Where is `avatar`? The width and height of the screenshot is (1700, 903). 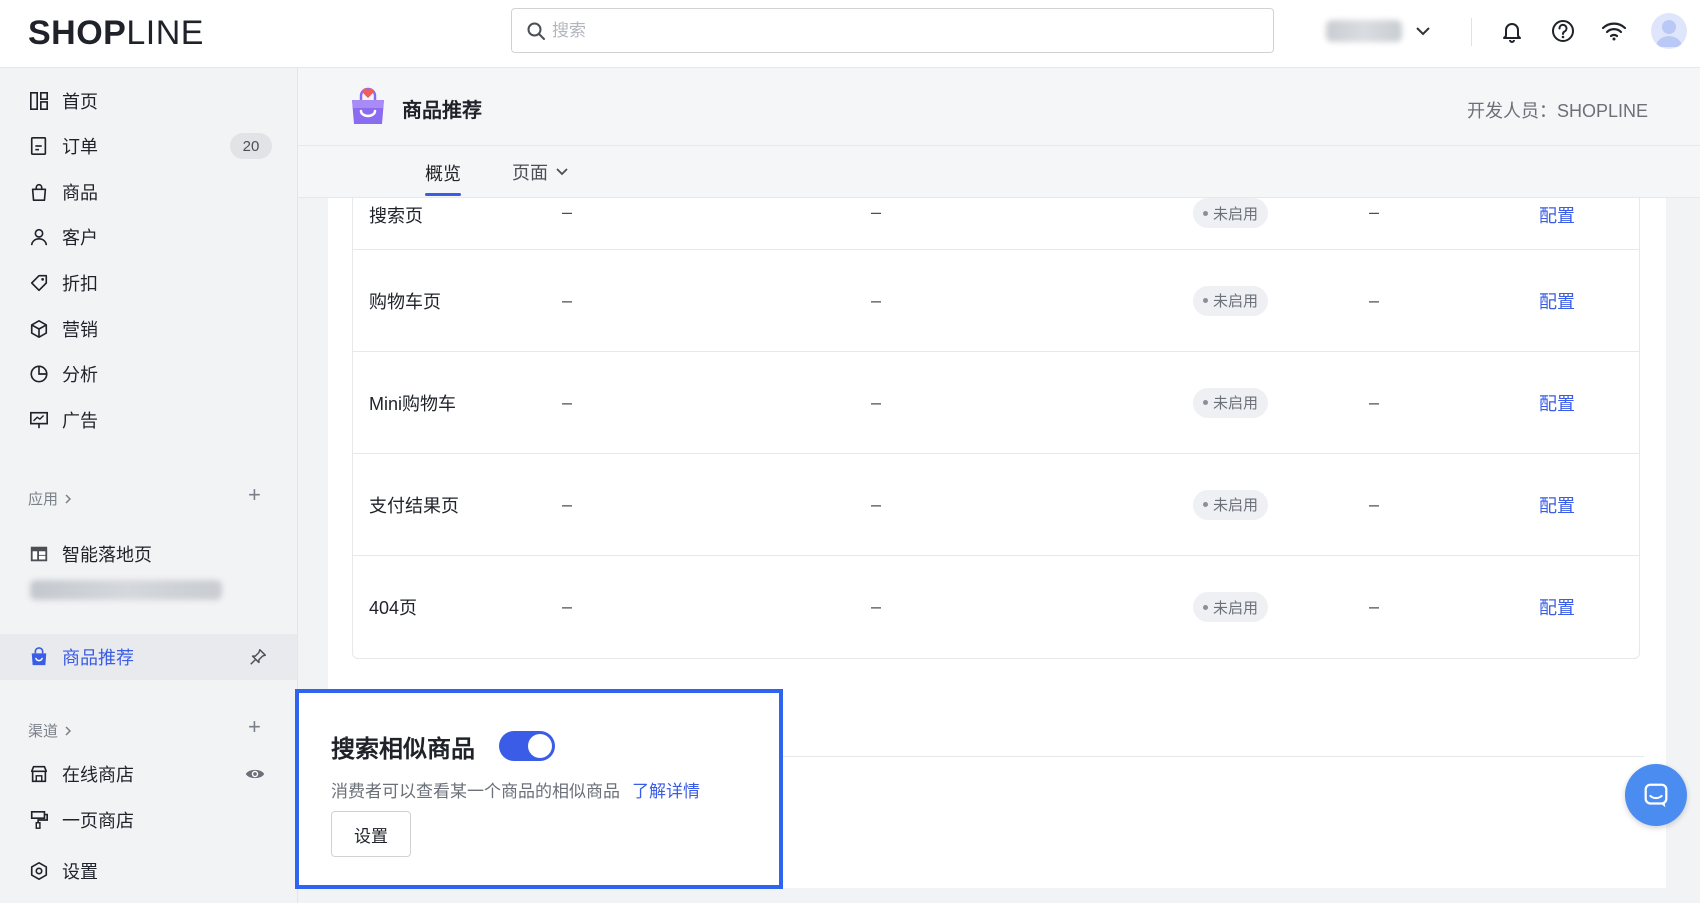
avatar is located at coordinates (1669, 31).